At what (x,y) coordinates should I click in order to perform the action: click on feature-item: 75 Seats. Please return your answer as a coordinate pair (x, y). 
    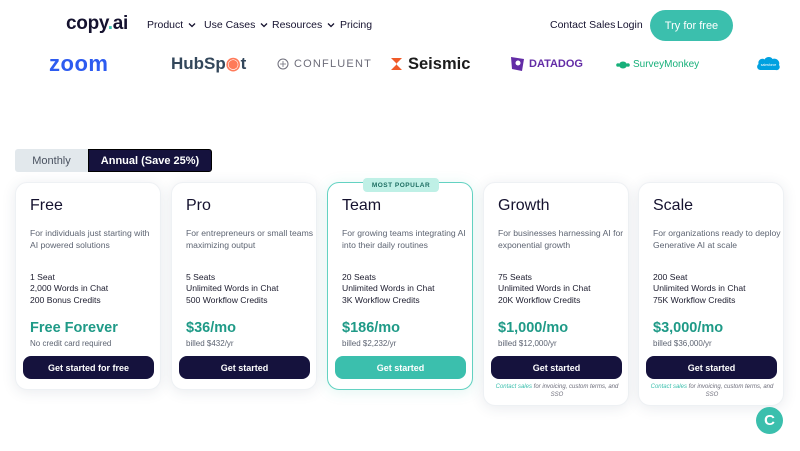
    Looking at the image, I should click on (515, 277).